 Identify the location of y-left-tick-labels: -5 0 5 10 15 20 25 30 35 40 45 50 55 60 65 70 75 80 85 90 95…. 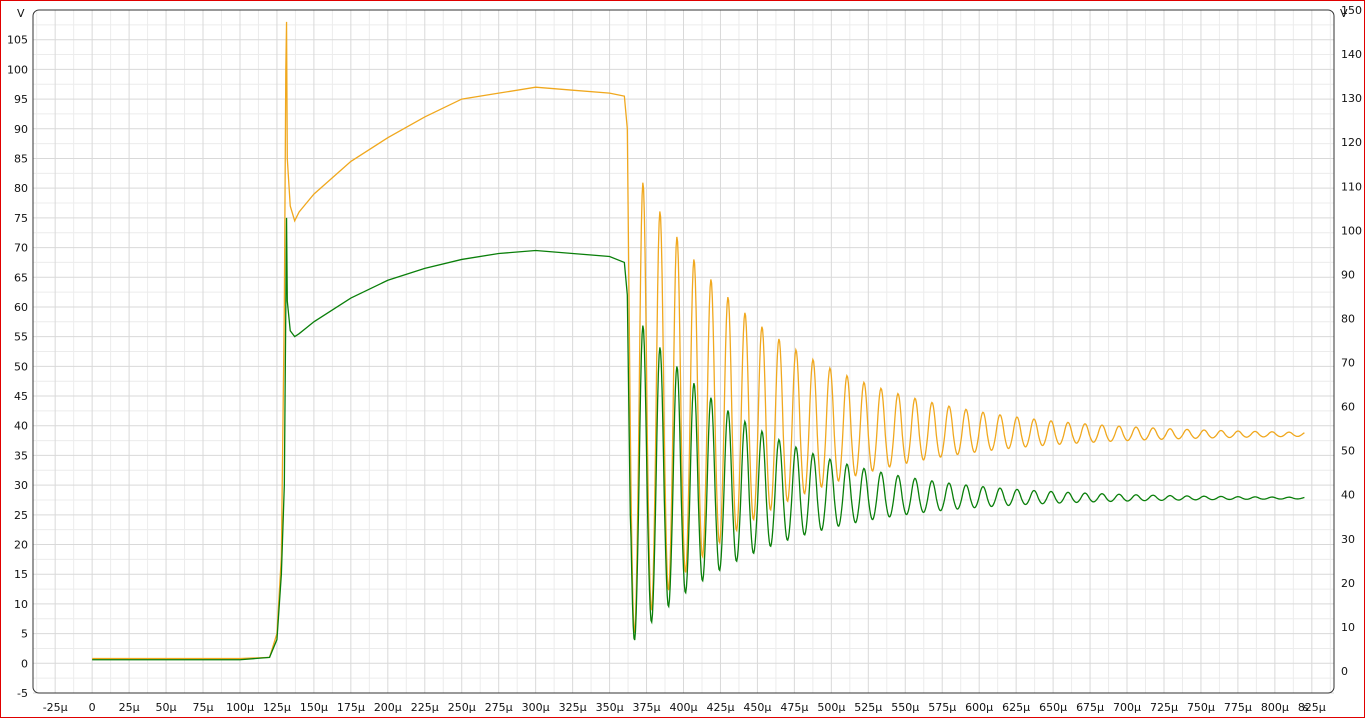
(17, 367).